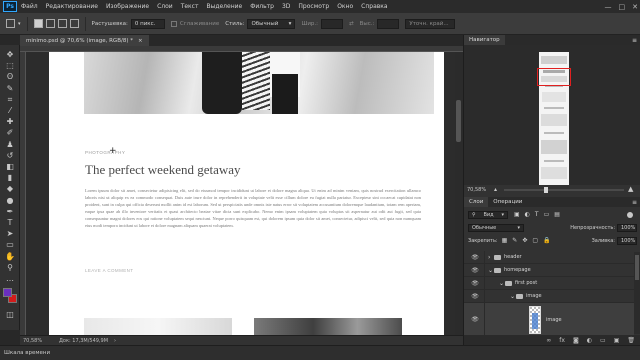 The height and width of the screenshot is (360, 640). I want to click on style-select: Обычный ▾, so click(271, 23).